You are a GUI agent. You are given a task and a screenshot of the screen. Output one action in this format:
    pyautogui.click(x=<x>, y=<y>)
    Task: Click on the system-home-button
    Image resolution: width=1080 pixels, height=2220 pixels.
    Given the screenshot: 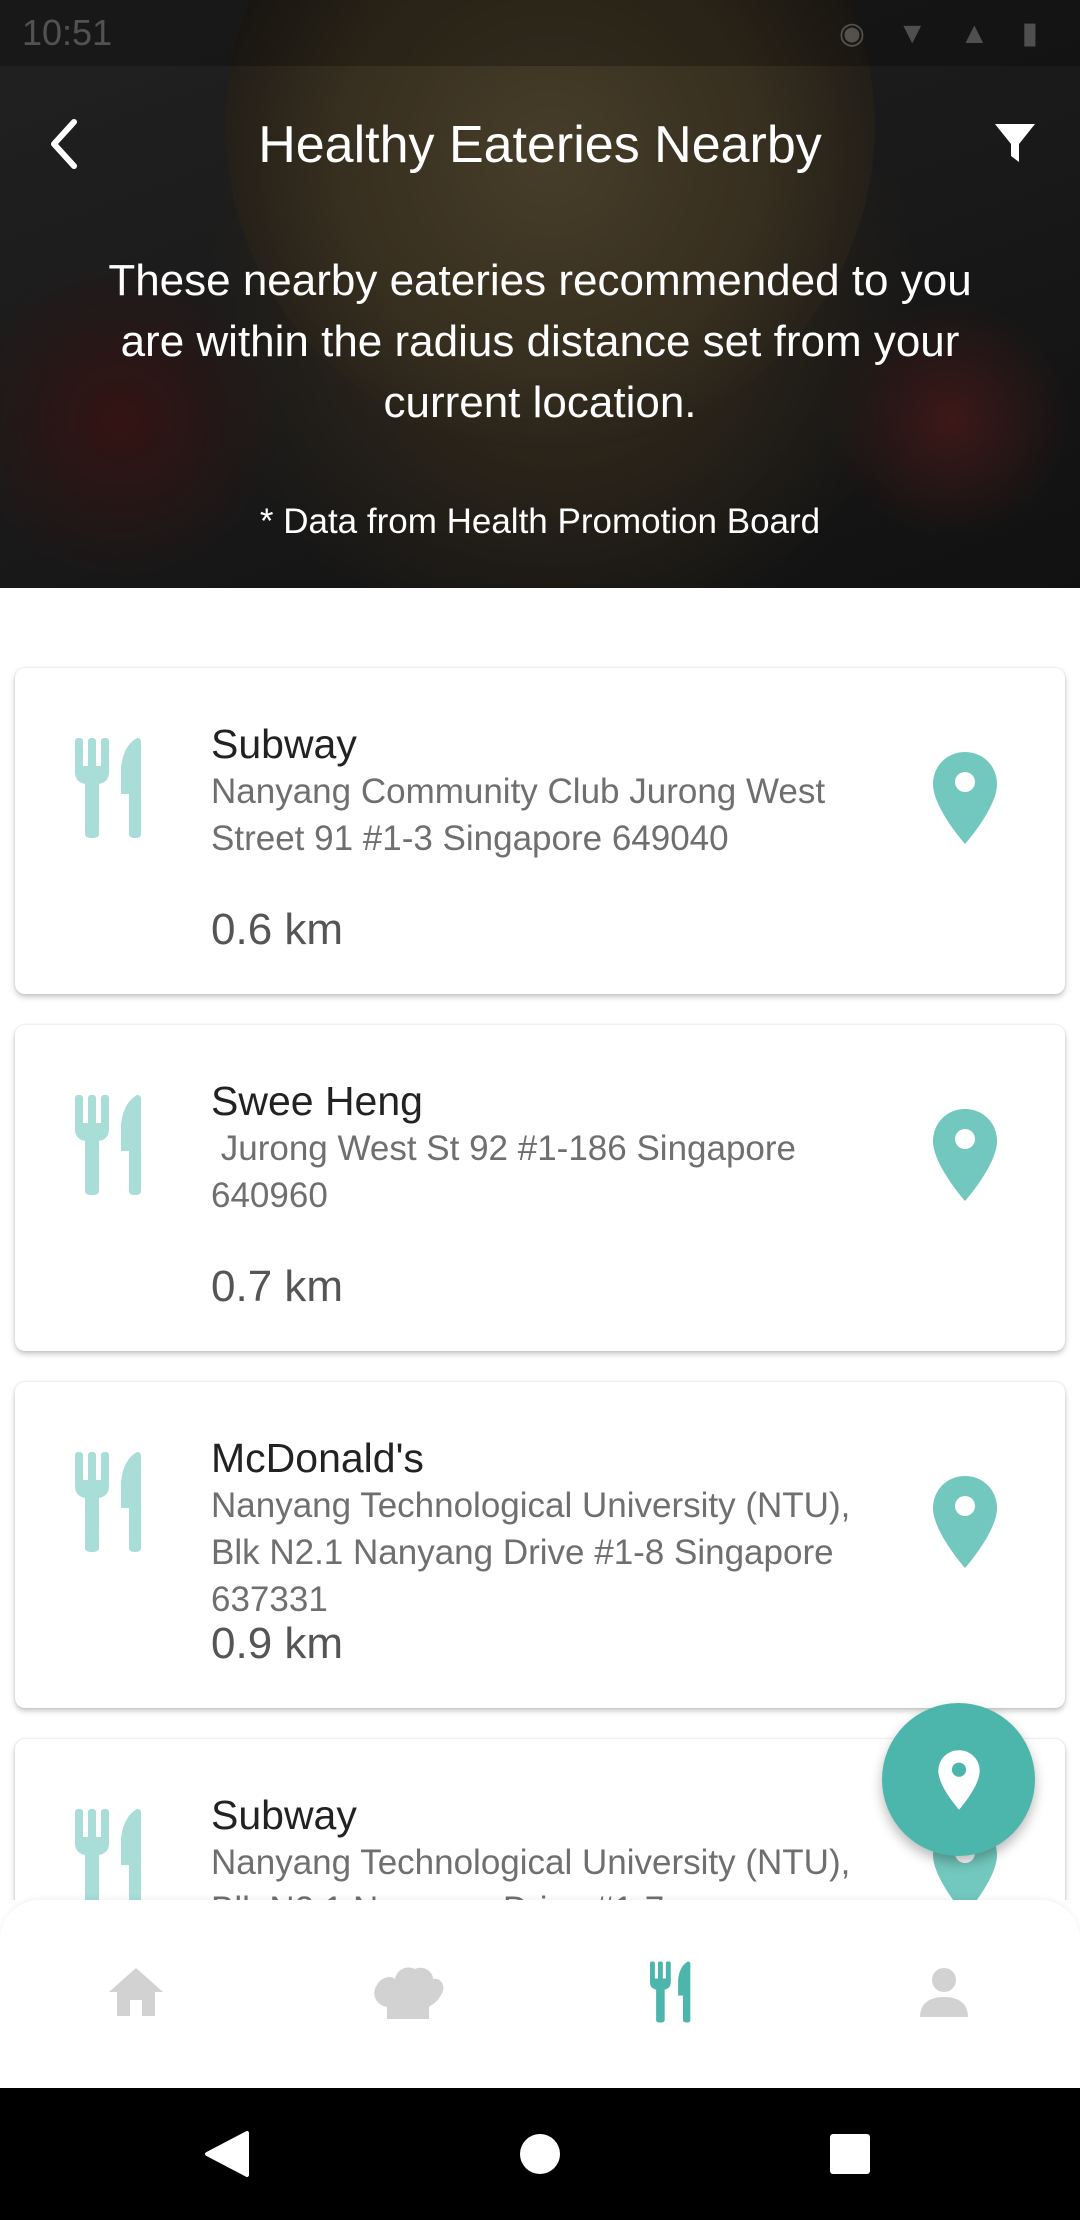 What is the action you would take?
    pyautogui.click(x=540, y=2154)
    